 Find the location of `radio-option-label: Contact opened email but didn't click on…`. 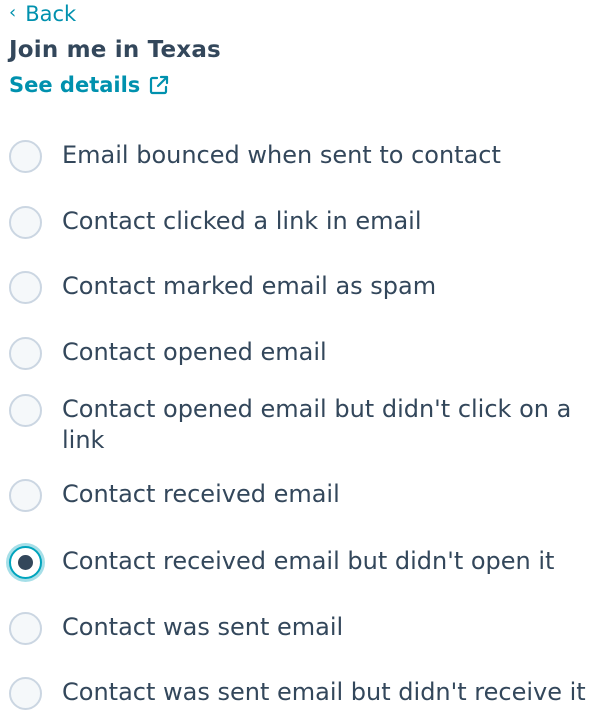

radio-option-label: Contact opened email but didn't click on… is located at coordinates (317, 424).